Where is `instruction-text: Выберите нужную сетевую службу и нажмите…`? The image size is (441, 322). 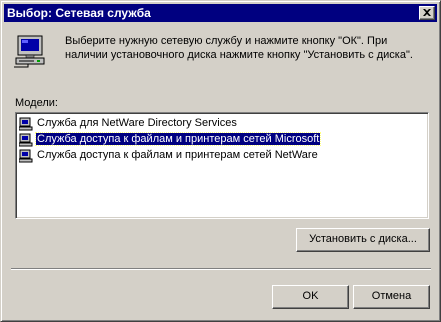
instruction-text: Выберите нужную сетевую службу и нажмите… is located at coordinates (239, 48).